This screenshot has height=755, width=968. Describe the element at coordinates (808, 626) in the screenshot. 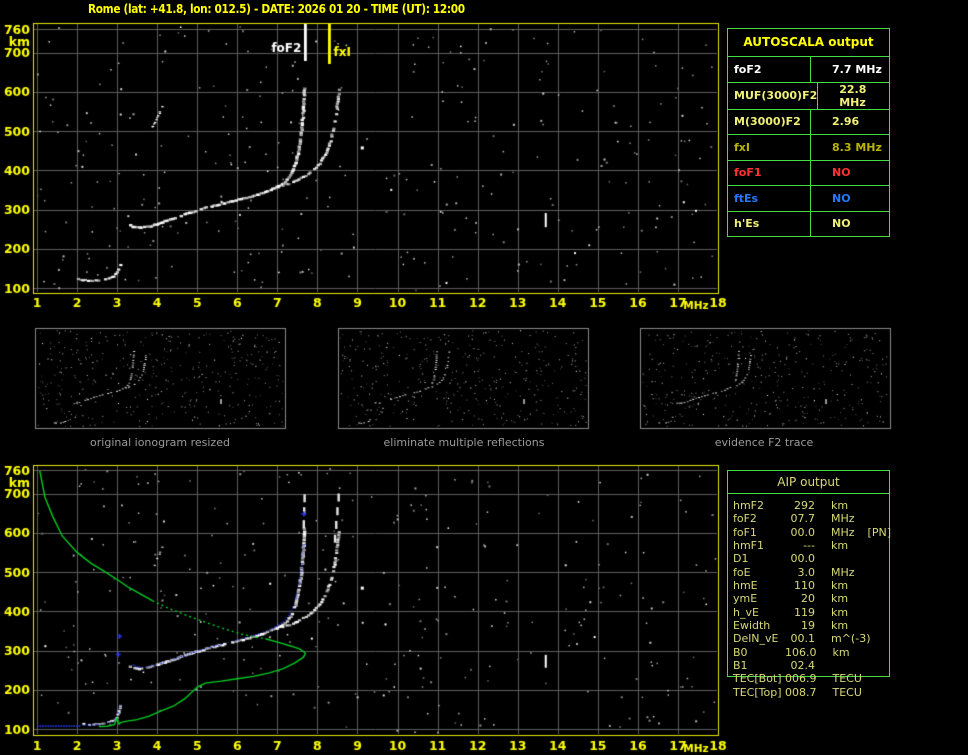

I see `aip-param-value: 19` at that location.